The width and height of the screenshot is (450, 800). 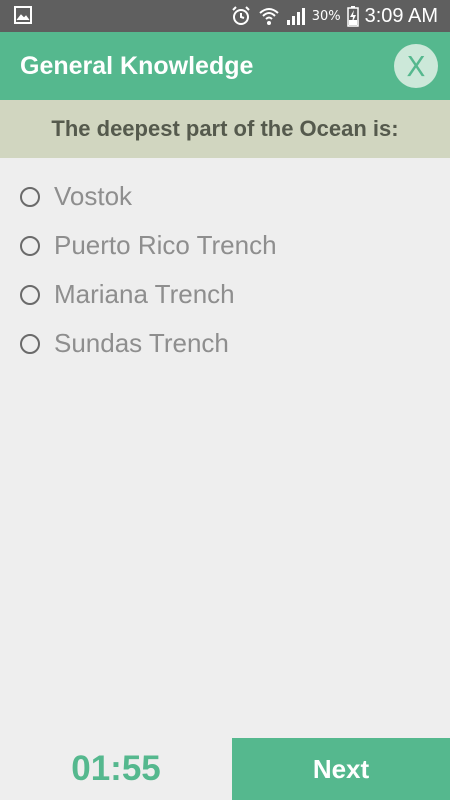 I want to click on option-label: Sundas Trench, so click(x=141, y=343).